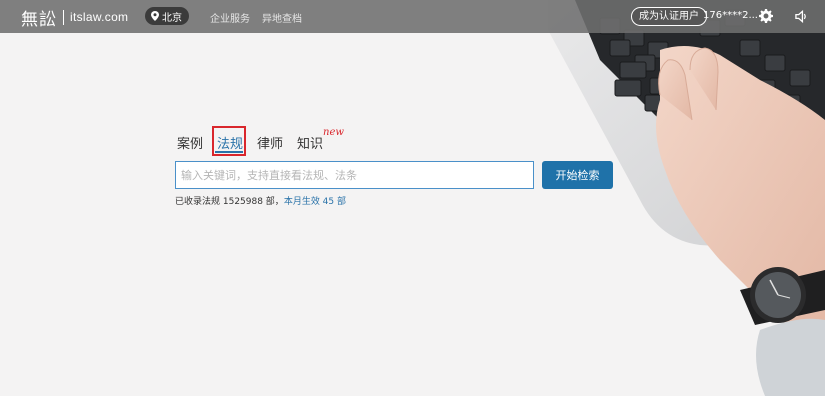 The height and width of the screenshot is (396, 825). I want to click on location-pin-icon, so click(155, 16).